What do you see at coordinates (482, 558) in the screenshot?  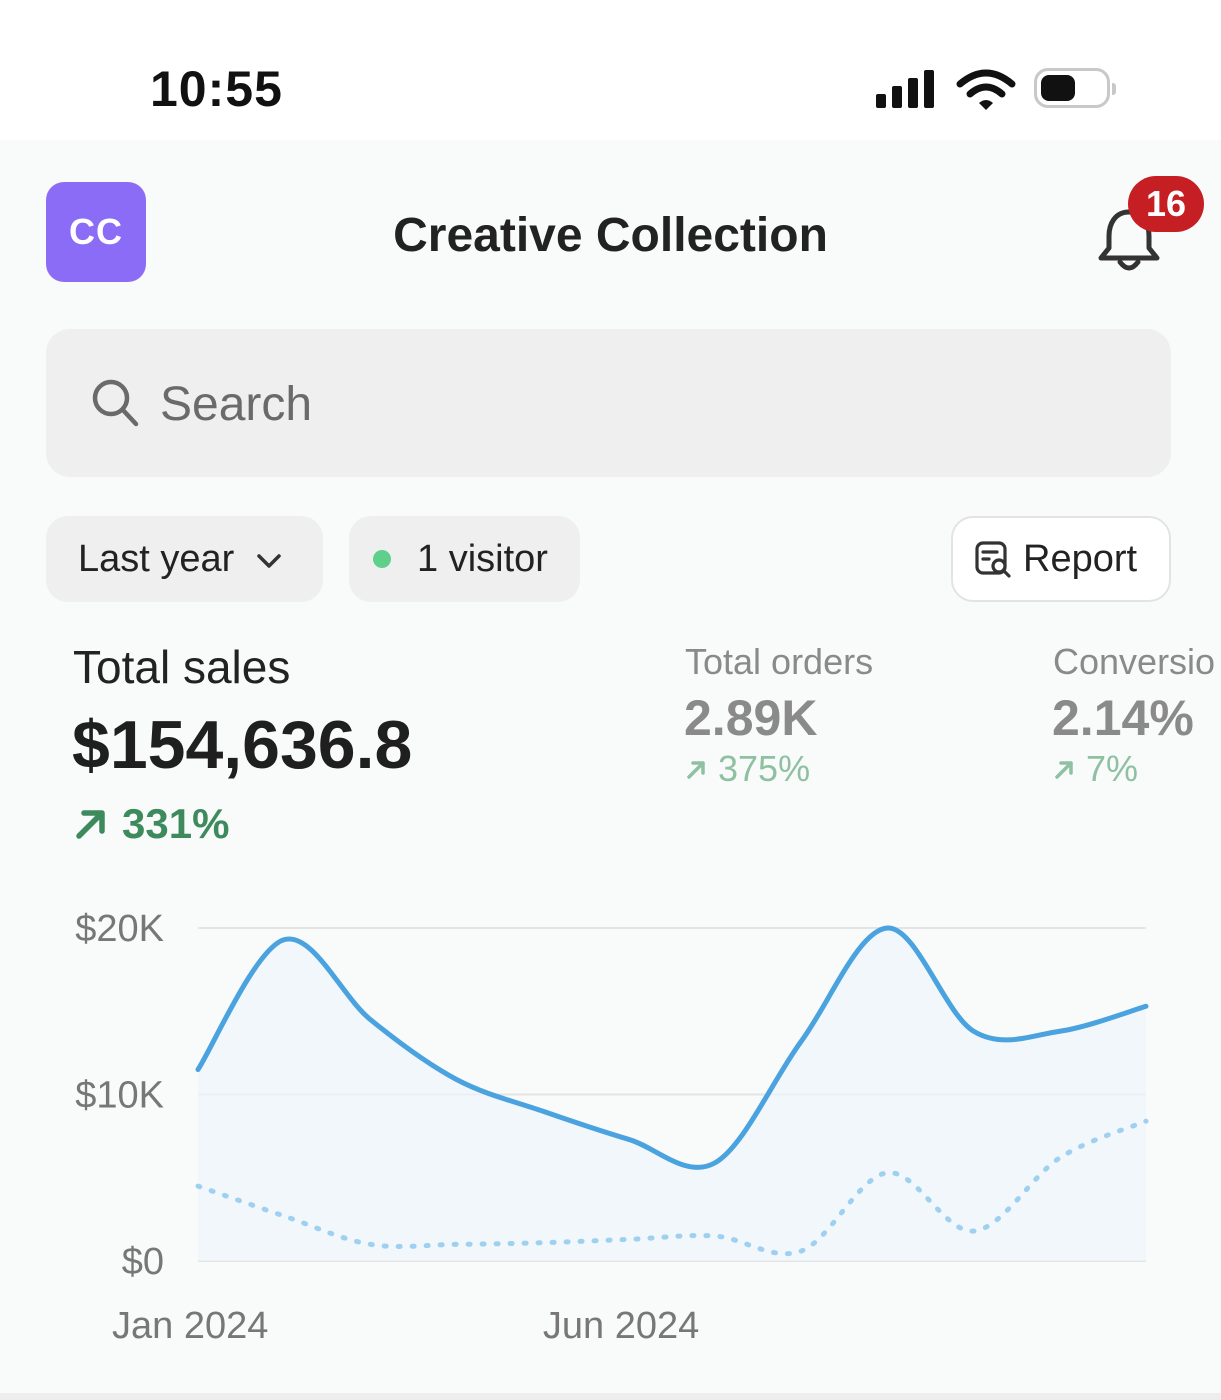 I see `live-visitors-label: 1 visitor` at bounding box center [482, 558].